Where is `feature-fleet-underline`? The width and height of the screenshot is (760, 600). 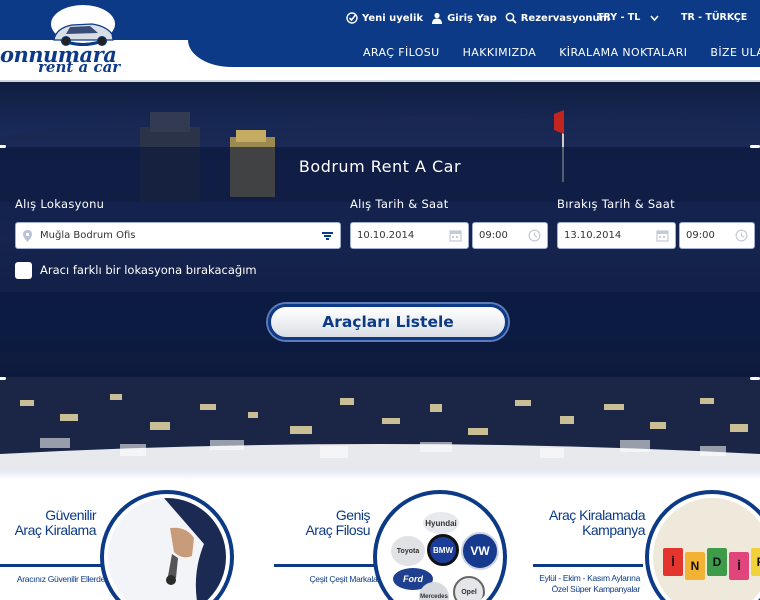 feature-fleet-underline is located at coordinates (328, 565).